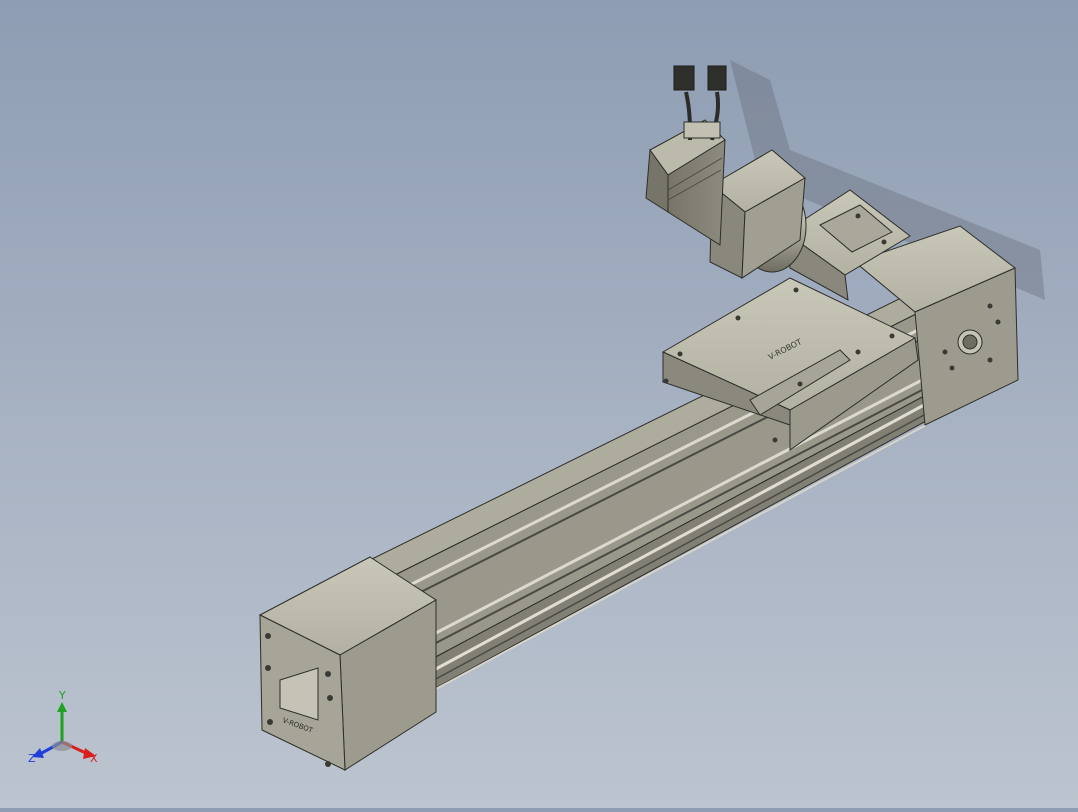  Describe the element at coordinates (32, 758) in the screenshot. I see `z-axis-label: Z` at that location.